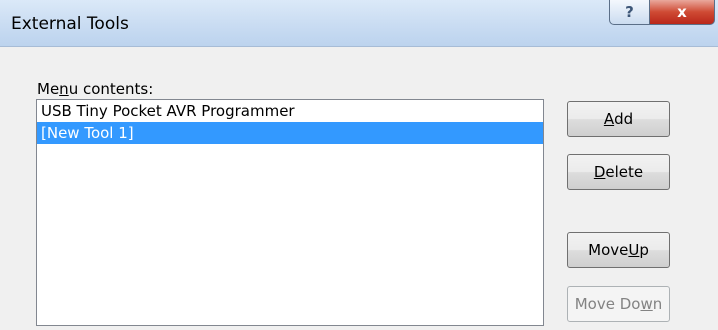 The width and height of the screenshot is (718, 330). Describe the element at coordinates (290, 111) in the screenshot. I see `list-item: USB Tiny Pocket AVR Programmer` at that location.